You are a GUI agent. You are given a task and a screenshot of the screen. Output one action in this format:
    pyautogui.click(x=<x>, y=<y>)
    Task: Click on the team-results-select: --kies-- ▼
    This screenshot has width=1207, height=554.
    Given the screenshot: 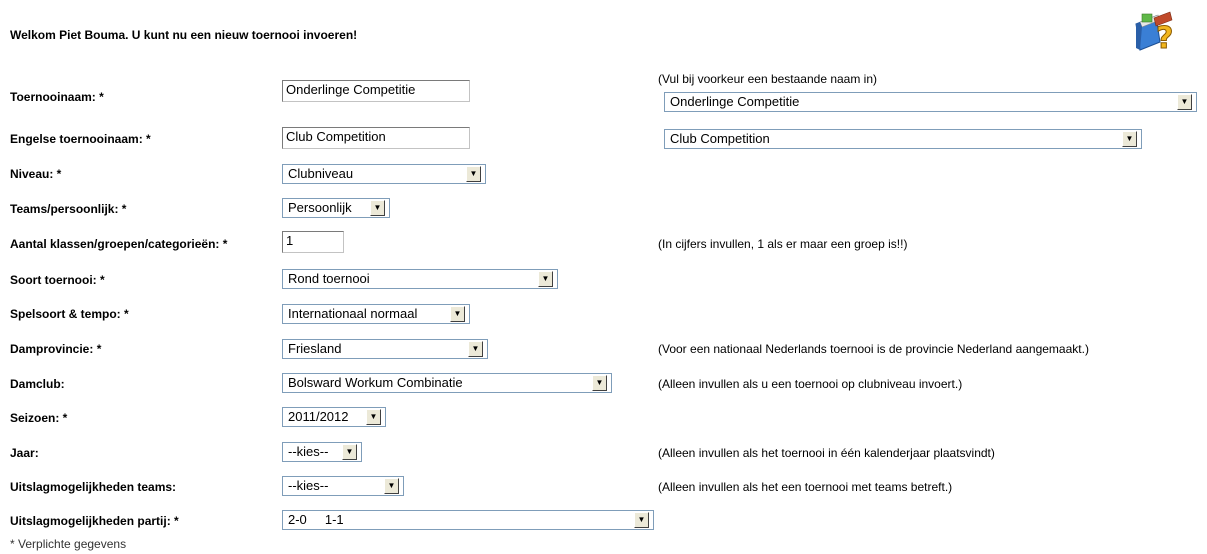 What is the action you would take?
    pyautogui.click(x=343, y=486)
    